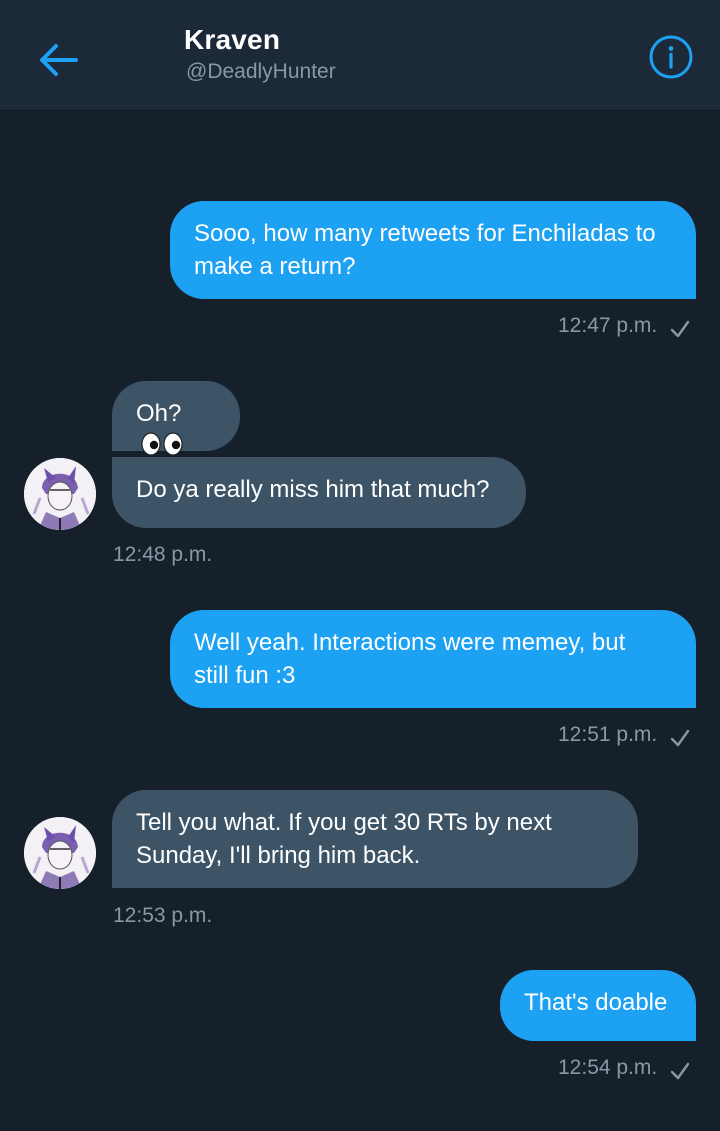 The height and width of the screenshot is (1131, 720). What do you see at coordinates (410, 642) in the screenshot?
I see `message-line: Well yeah. Interactions were memey, but` at bounding box center [410, 642].